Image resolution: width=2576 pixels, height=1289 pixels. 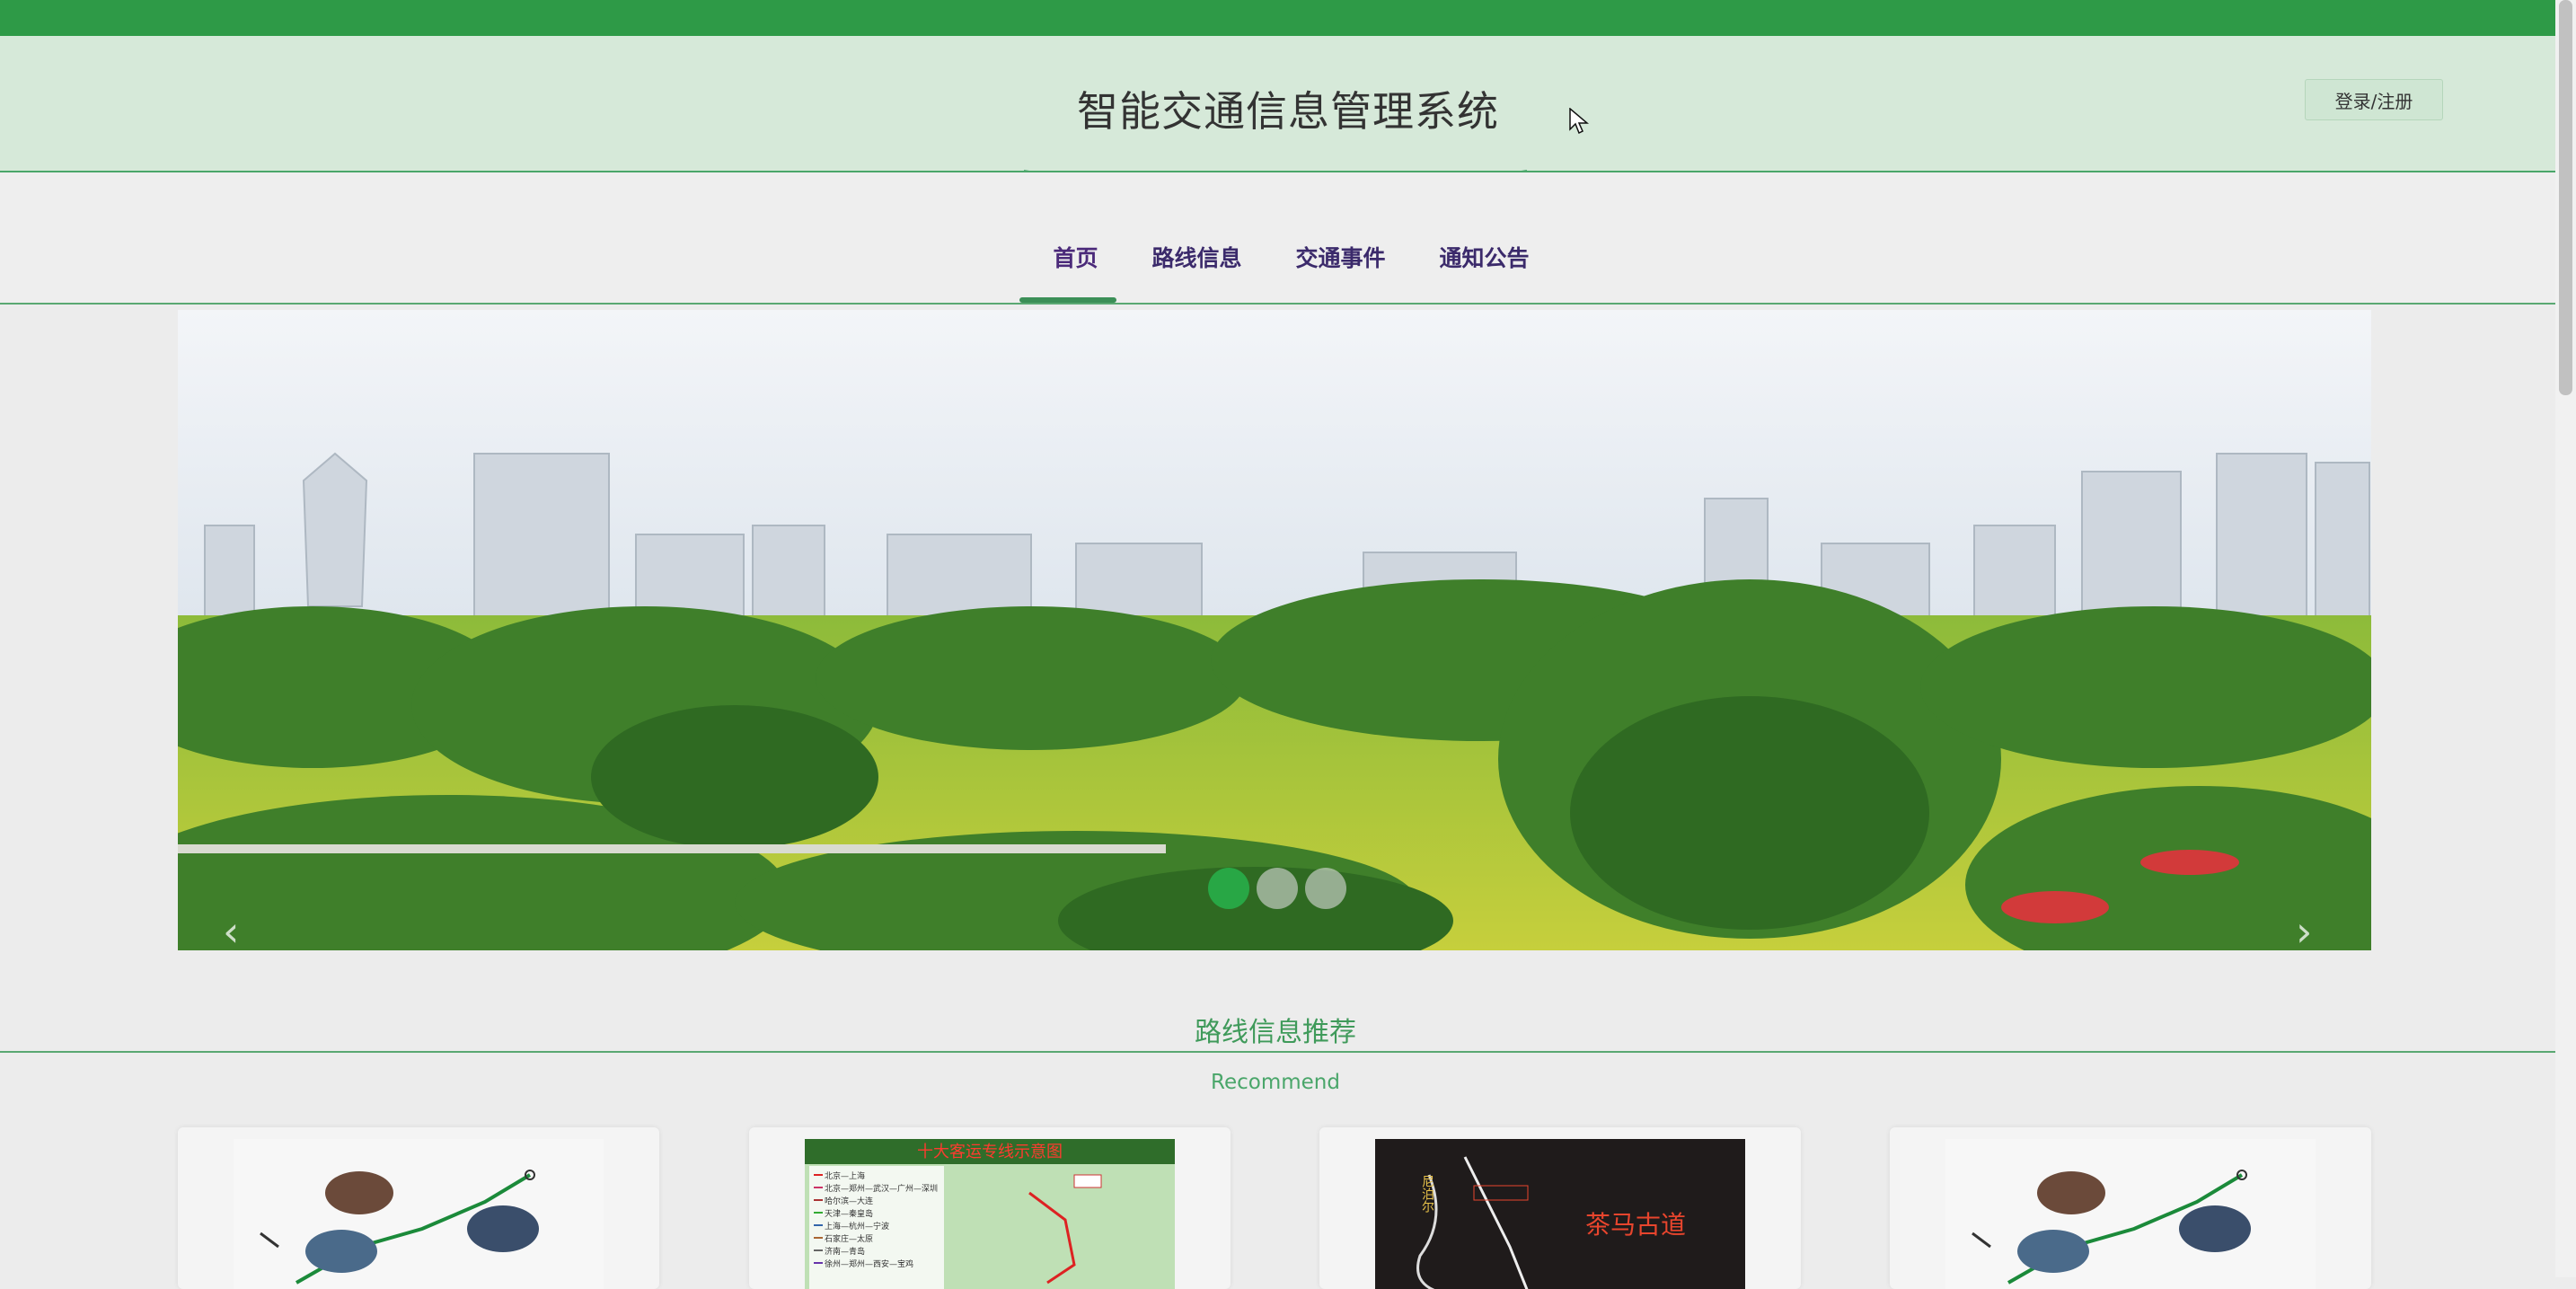 I want to click on section-title: 路线信息推荐, so click(x=1275, y=1032).